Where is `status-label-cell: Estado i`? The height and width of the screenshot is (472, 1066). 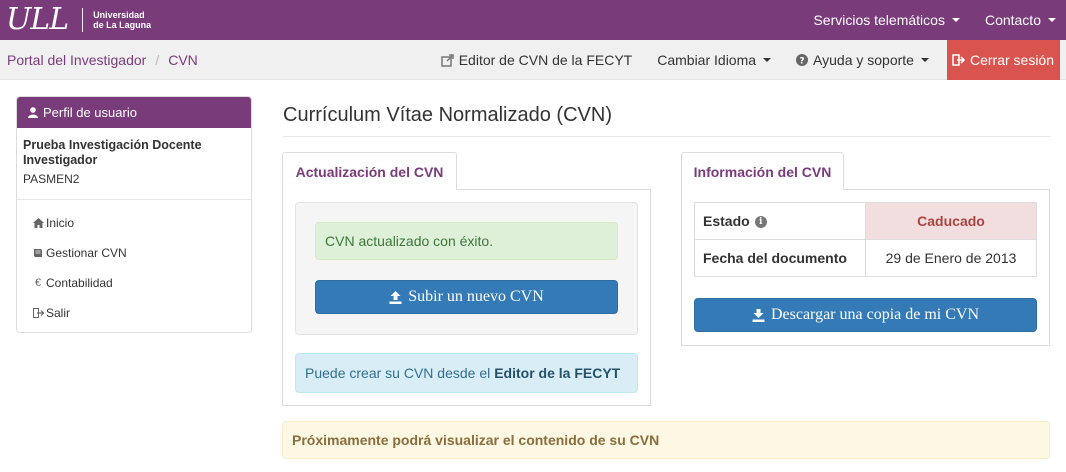 status-label-cell: Estado i is located at coordinates (780, 221).